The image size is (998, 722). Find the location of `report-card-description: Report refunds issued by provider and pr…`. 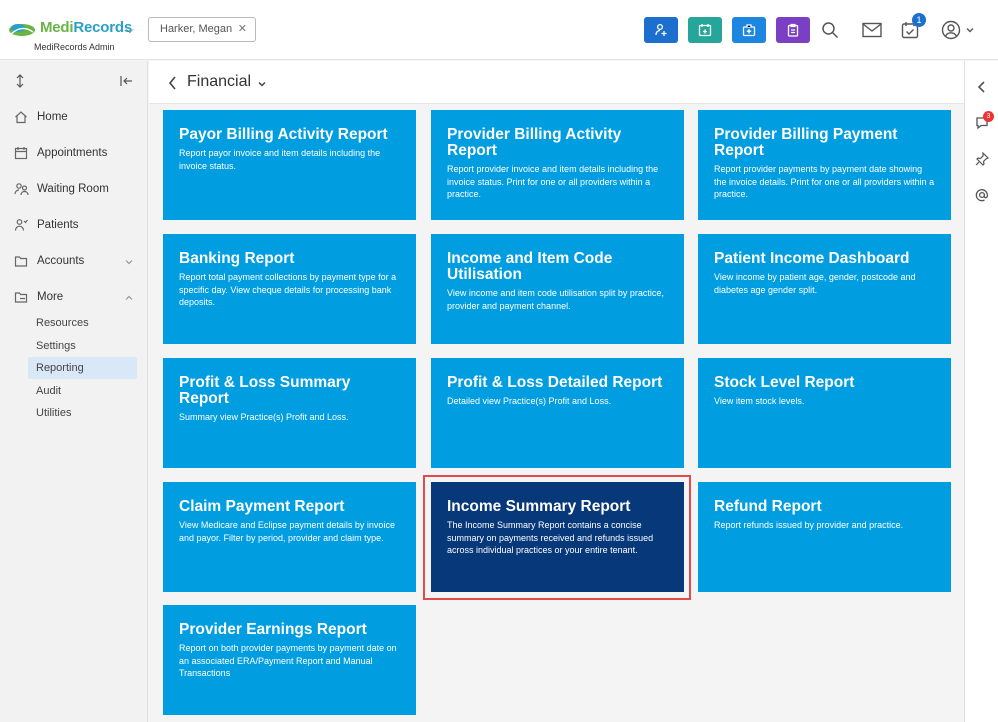

report-card-description: Report refunds issued by provider and pr… is located at coordinates (809, 525).